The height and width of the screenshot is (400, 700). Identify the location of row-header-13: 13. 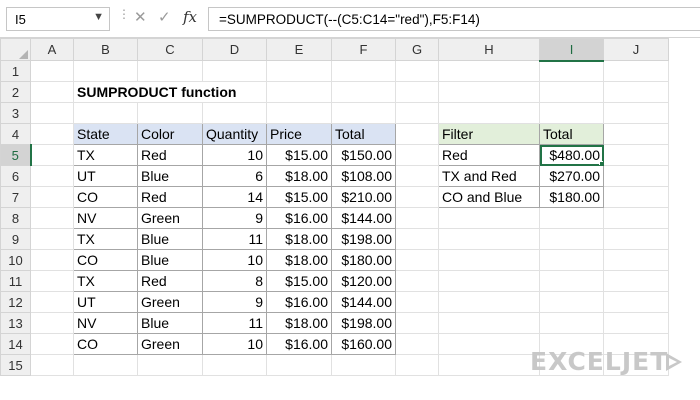
(15, 323).